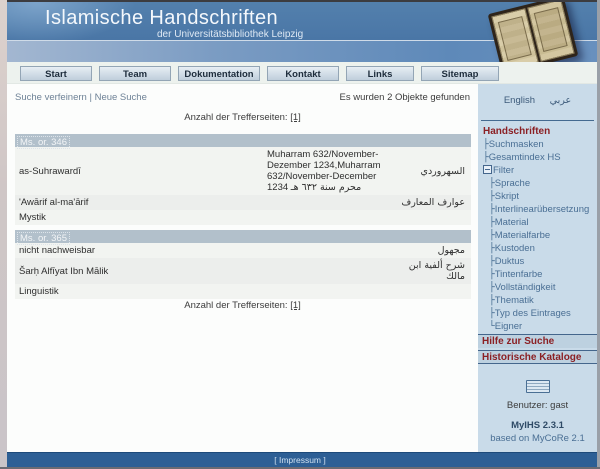  What do you see at coordinates (539, 300) in the screenshot?
I see `sidebar-item-thematik: ├Thematik` at bounding box center [539, 300].